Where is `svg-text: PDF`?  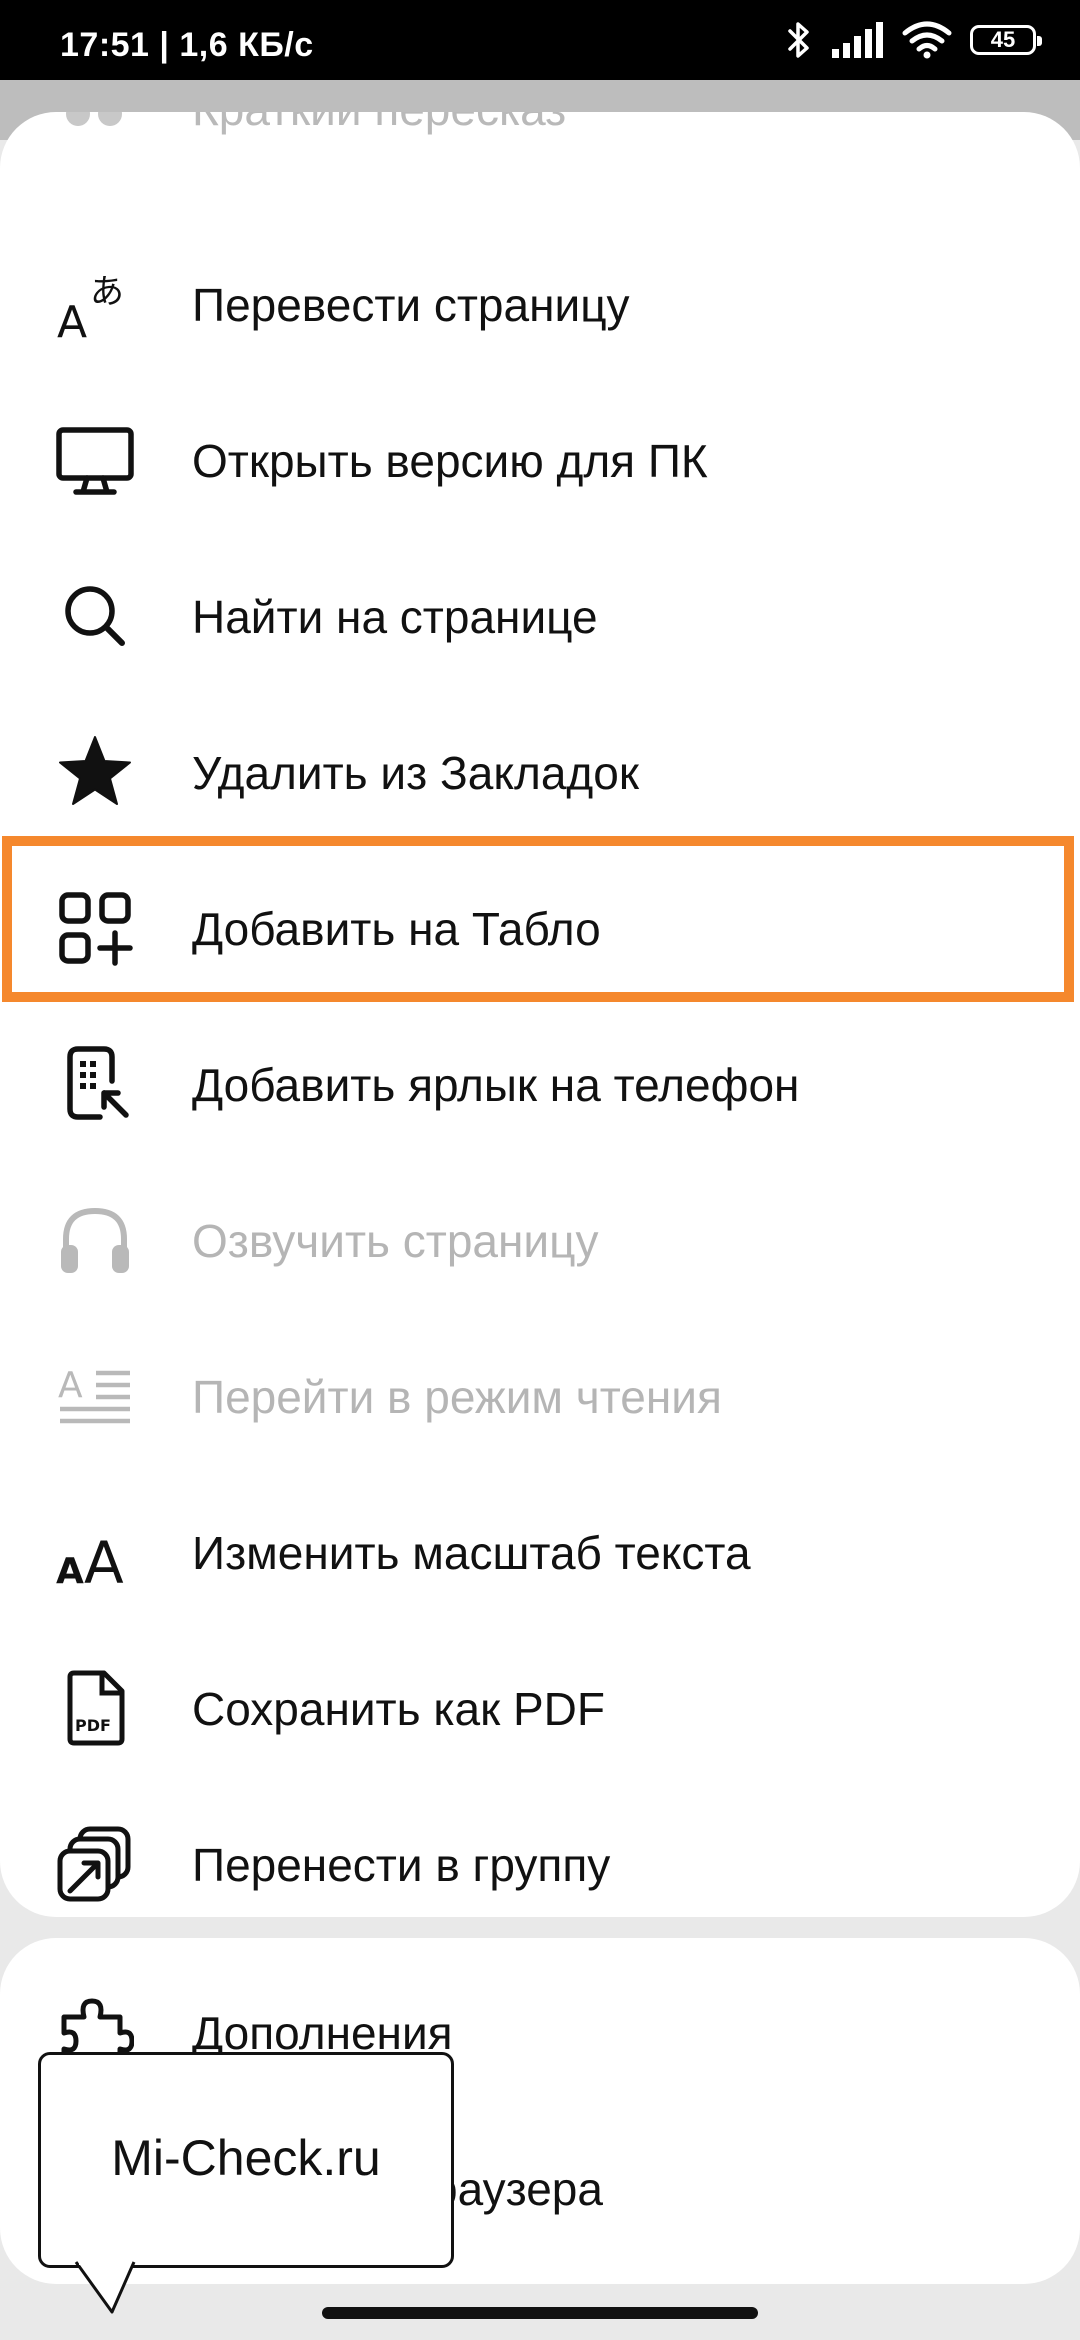
svg-text: PDF is located at coordinates (93, 1725).